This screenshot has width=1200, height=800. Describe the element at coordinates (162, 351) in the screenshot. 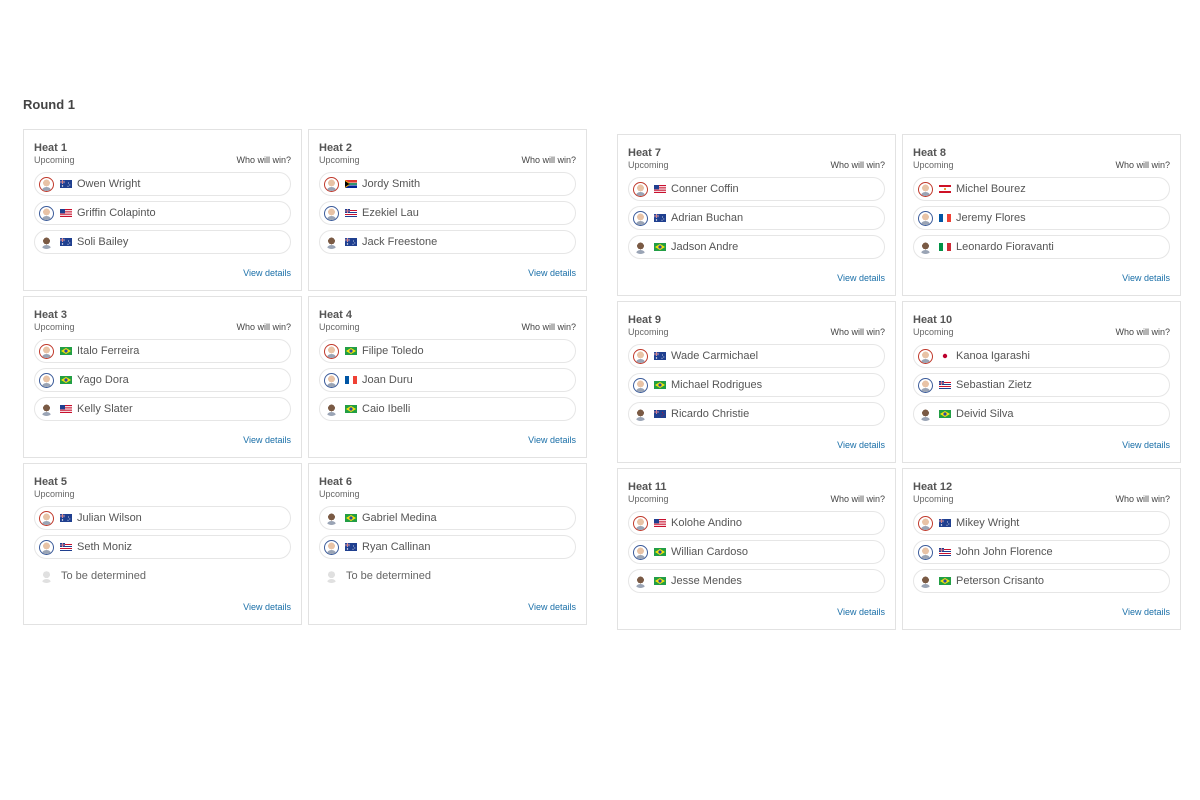

I see `athlete-pick: Italo Ferreira` at that location.